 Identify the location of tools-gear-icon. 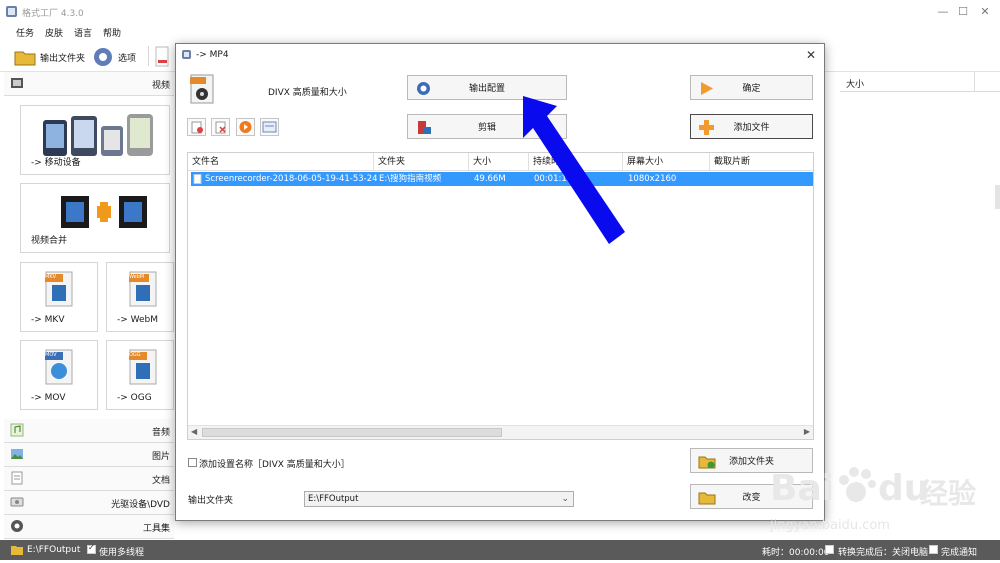
(17, 526).